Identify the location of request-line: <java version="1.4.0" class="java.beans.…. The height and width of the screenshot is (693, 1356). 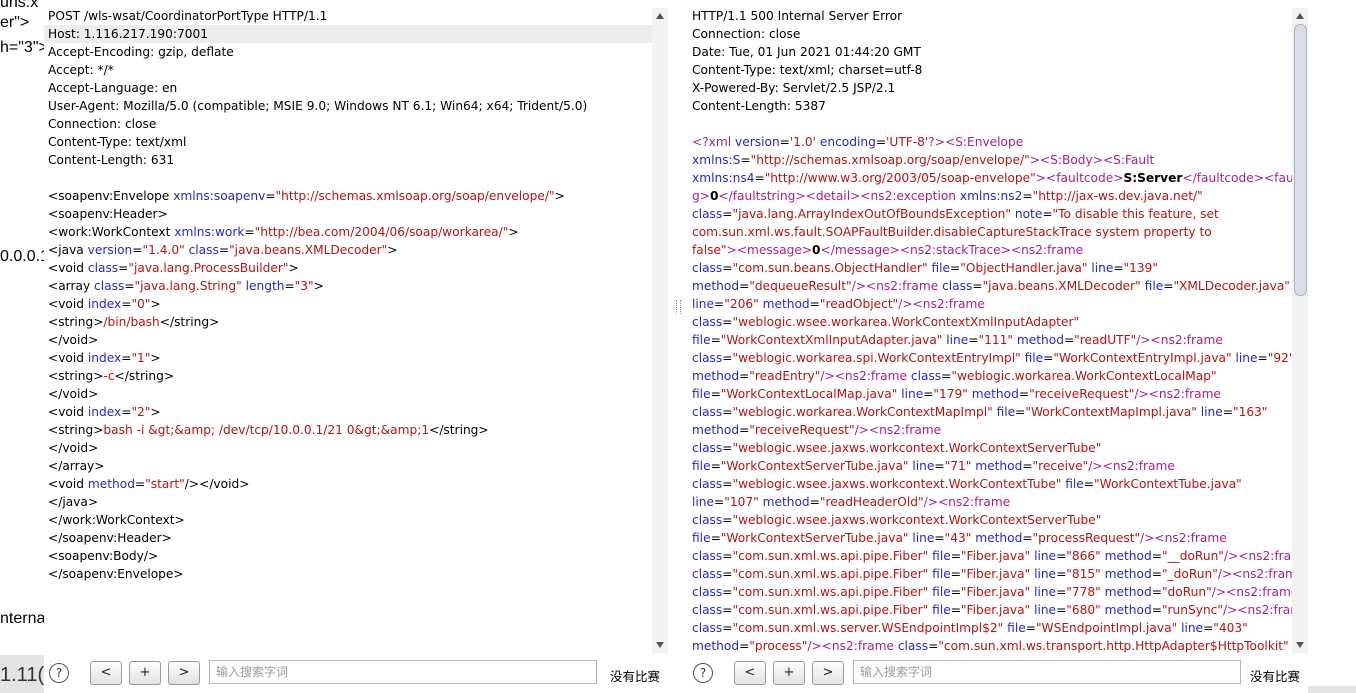
(348, 250).